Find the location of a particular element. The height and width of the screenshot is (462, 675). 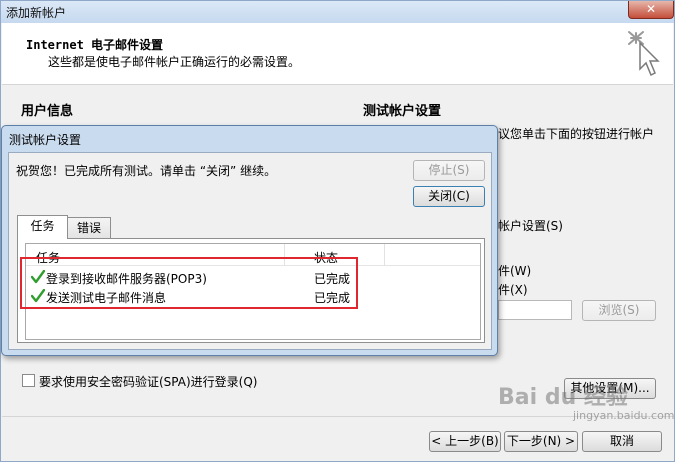

tab-tasks: 任务 is located at coordinates (42, 227).